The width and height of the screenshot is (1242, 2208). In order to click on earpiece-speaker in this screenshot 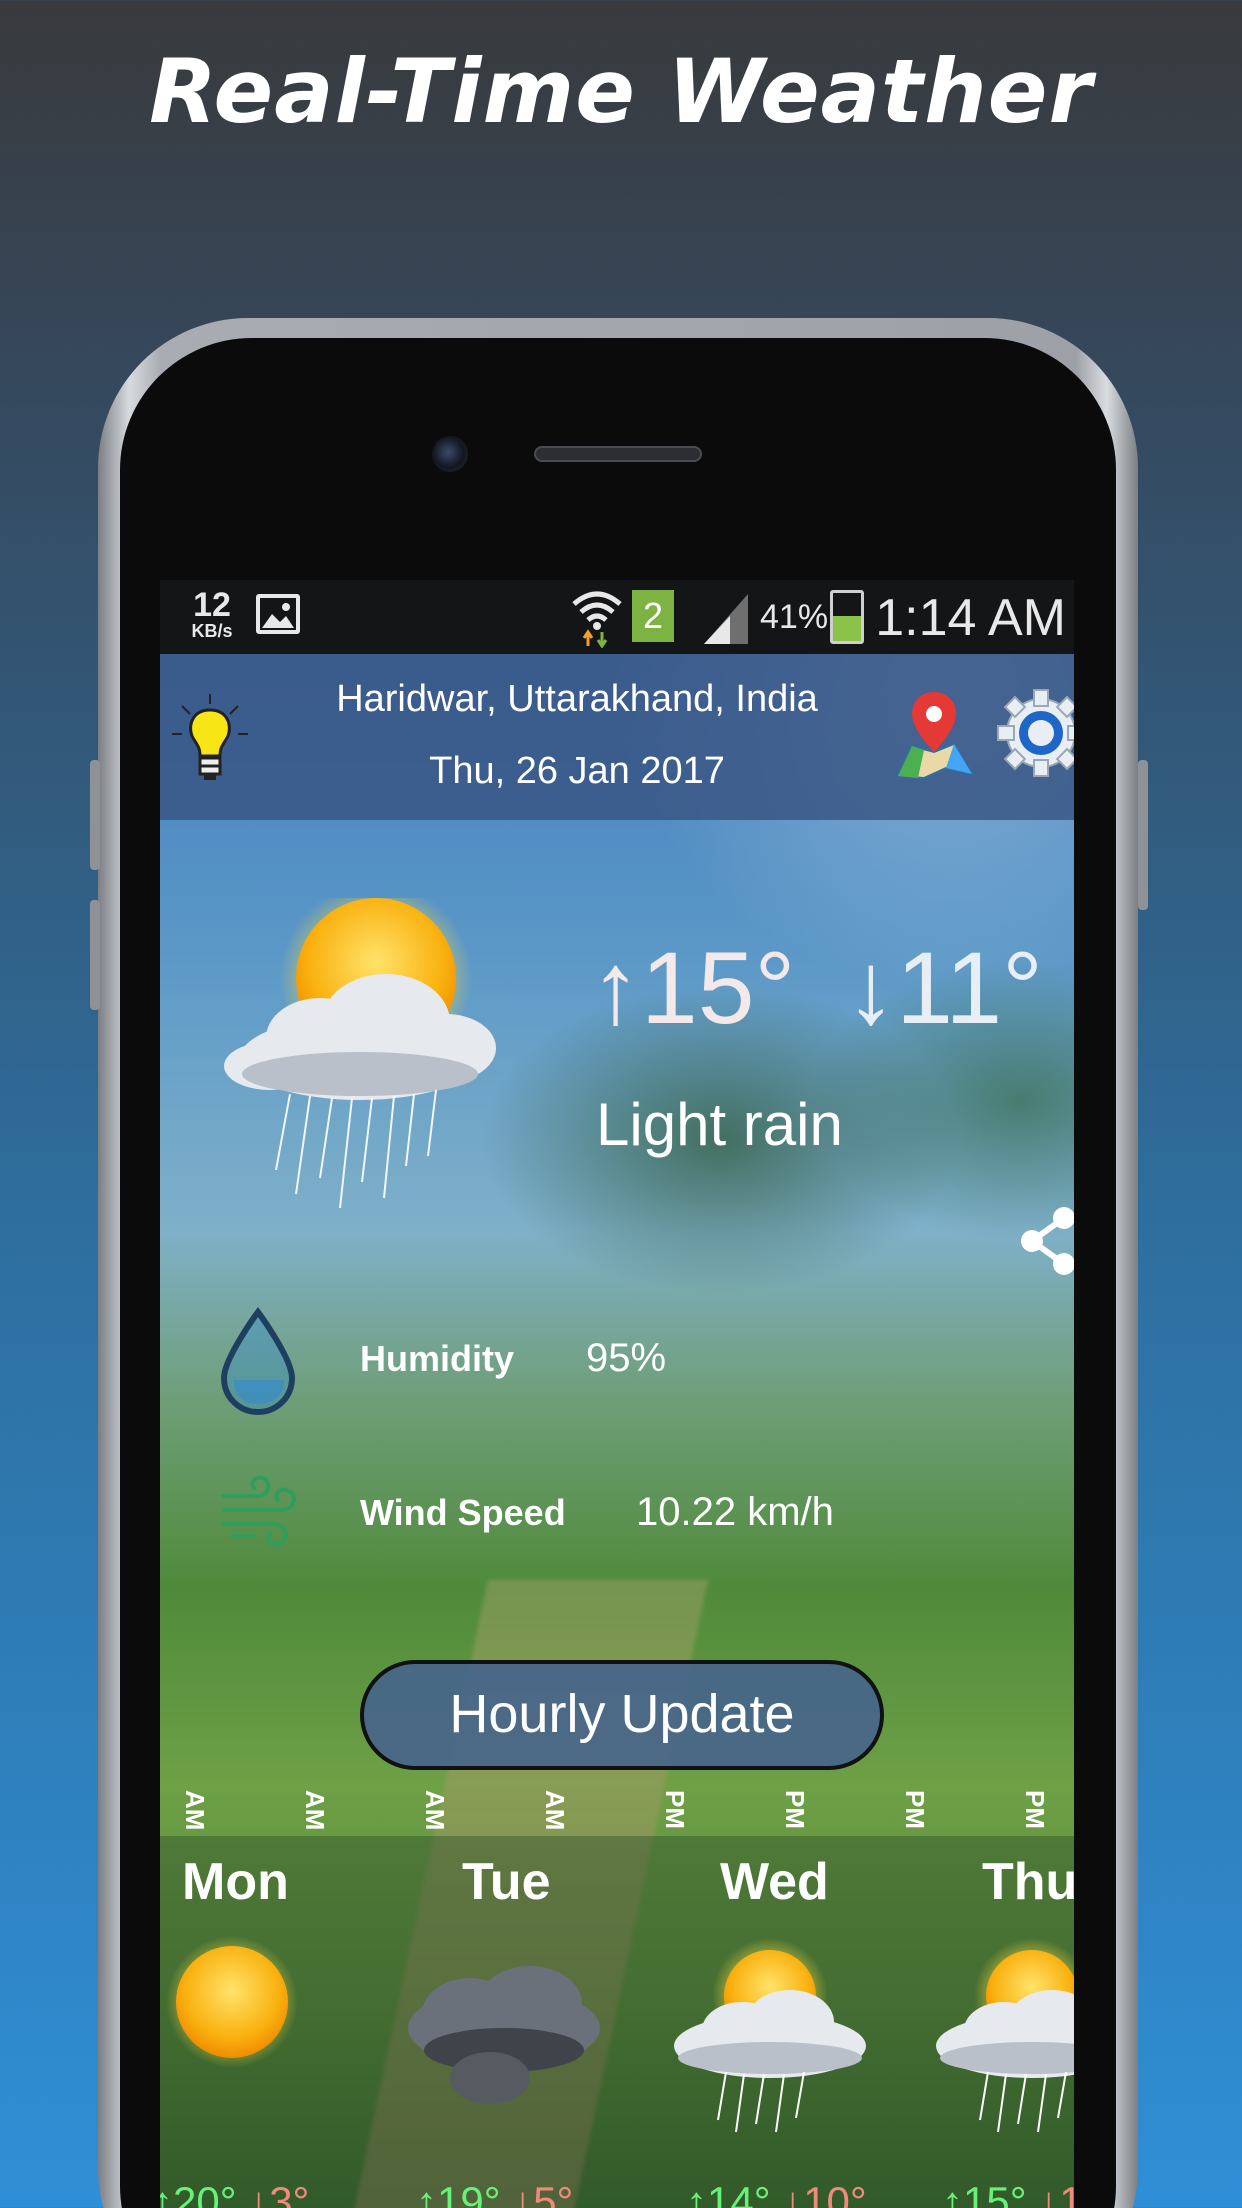, I will do `click(618, 454)`.